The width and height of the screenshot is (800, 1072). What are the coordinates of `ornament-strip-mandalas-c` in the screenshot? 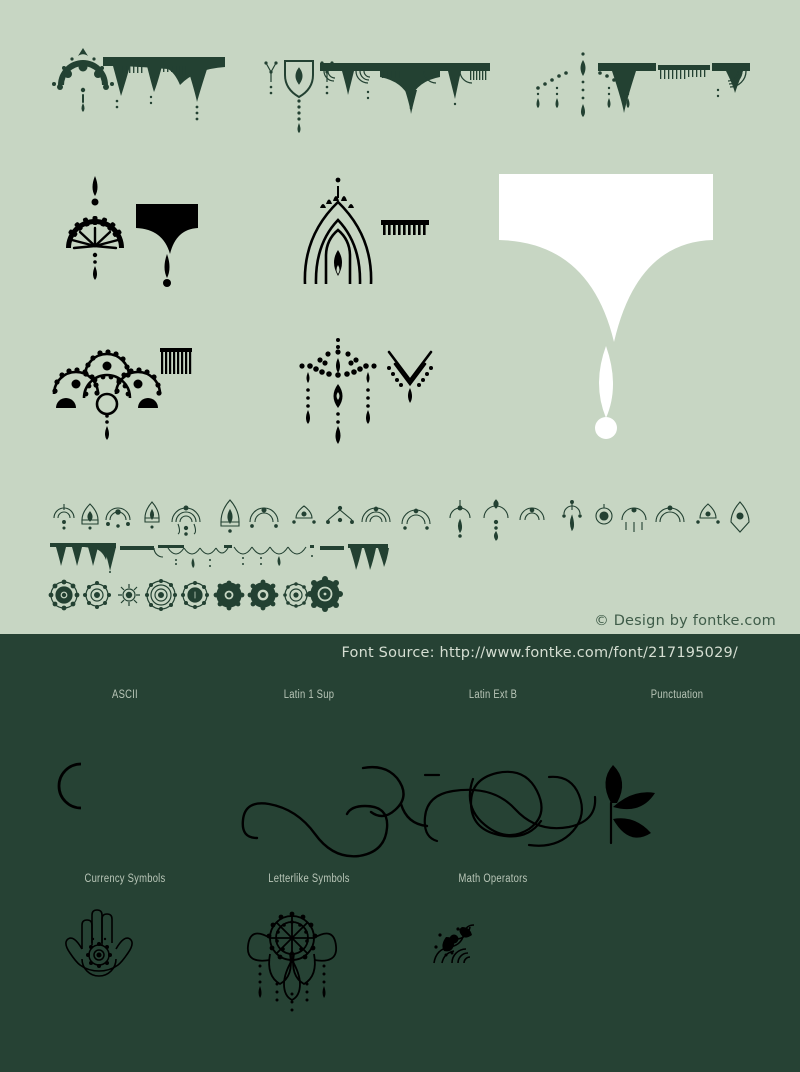 It's located at (195, 594).